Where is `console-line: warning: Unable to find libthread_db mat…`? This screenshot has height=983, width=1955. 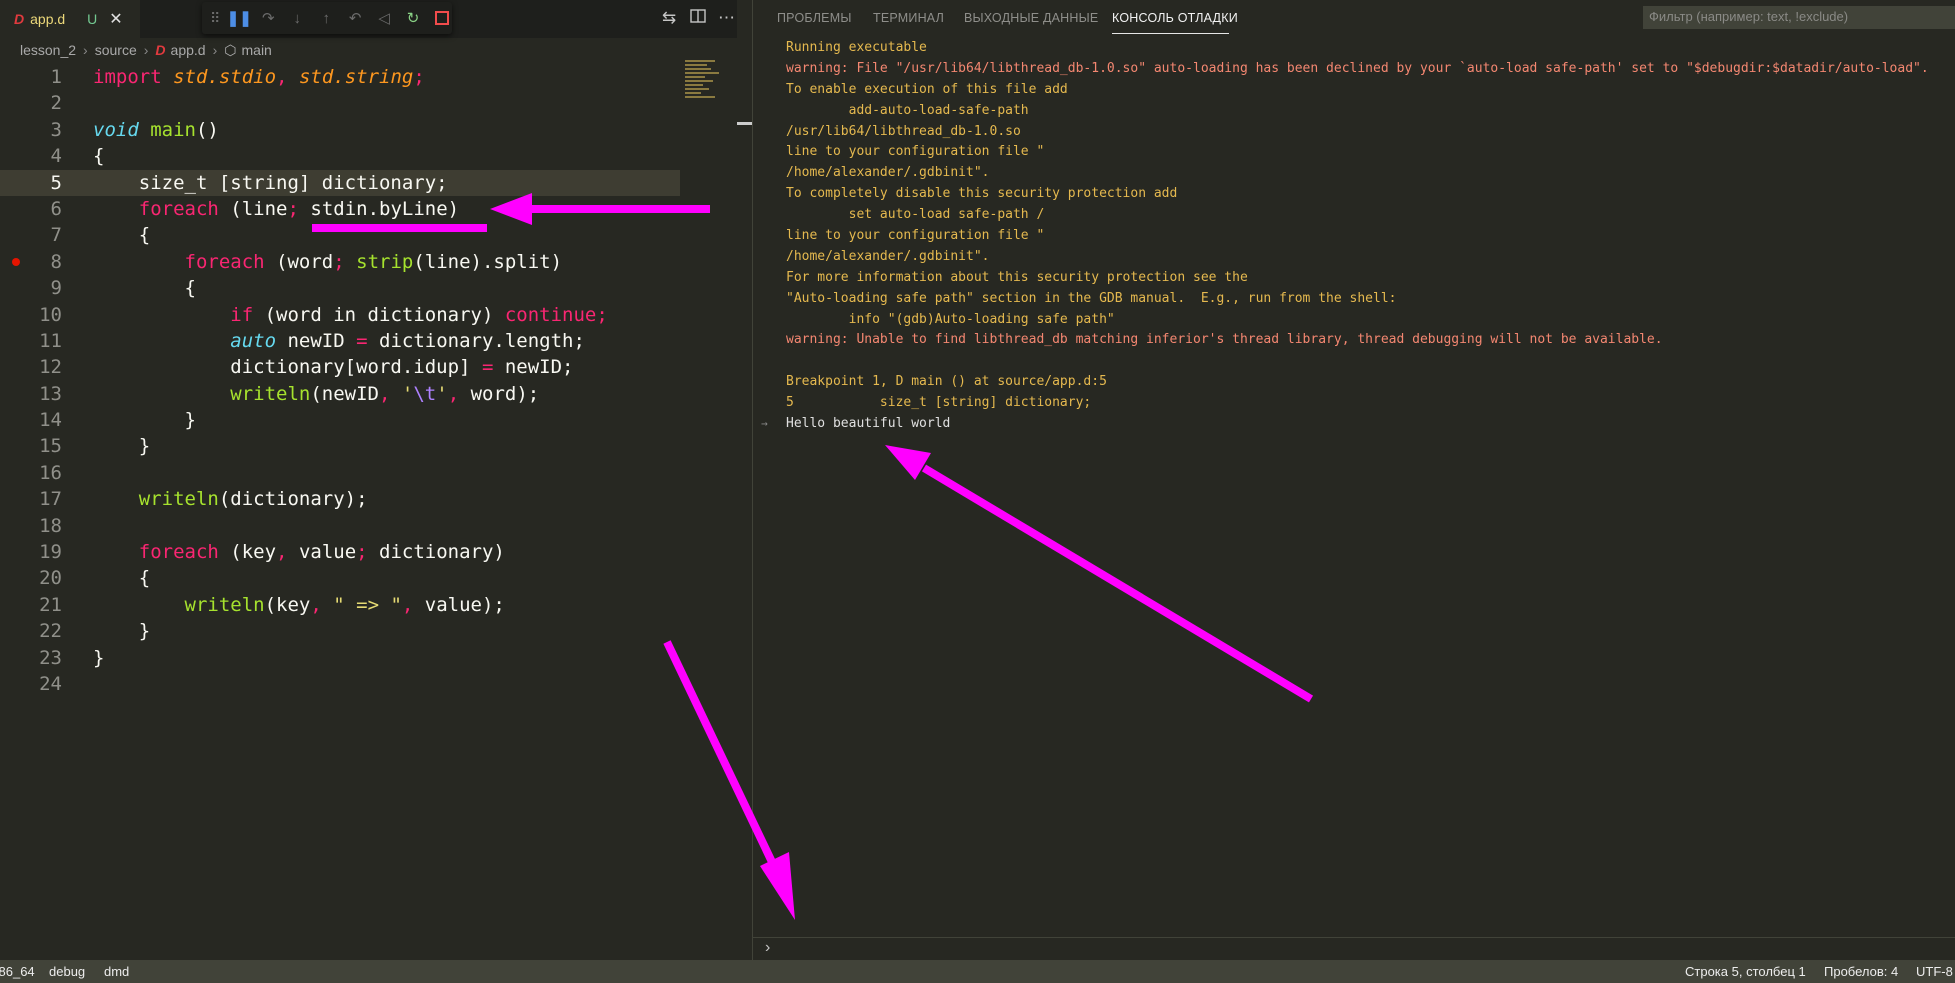 console-line: warning: Unable to find libthread_db mat… is located at coordinates (1224, 340).